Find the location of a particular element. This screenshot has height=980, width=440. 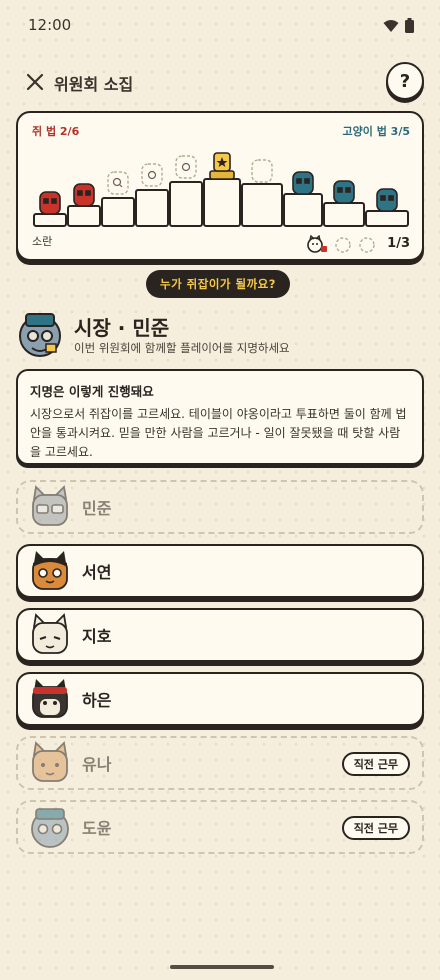

mayor-header: 시장 · 민준 이번 위원회에 함께할 플레이어를 지명하세요 is located at coordinates (220, 335).